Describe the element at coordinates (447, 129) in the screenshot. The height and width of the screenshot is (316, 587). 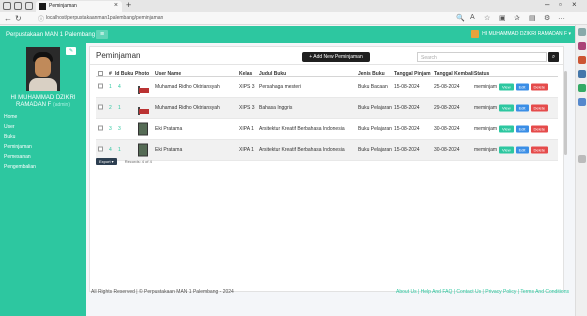
I see `row-tanggal-kembali: 30-08-2024` at that location.